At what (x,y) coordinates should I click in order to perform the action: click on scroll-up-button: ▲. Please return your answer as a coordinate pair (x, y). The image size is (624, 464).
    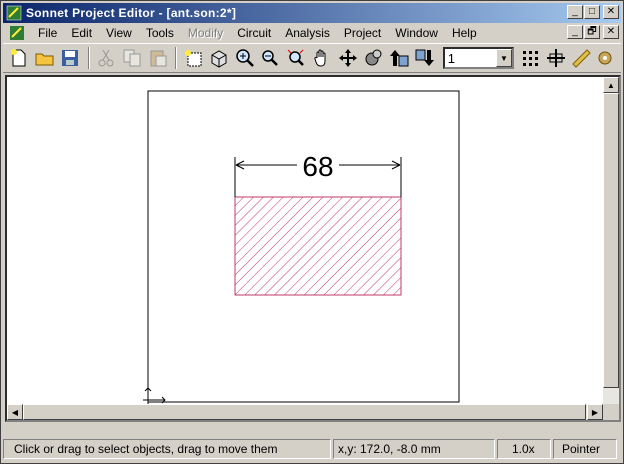
    Looking at the image, I should click on (611, 85).